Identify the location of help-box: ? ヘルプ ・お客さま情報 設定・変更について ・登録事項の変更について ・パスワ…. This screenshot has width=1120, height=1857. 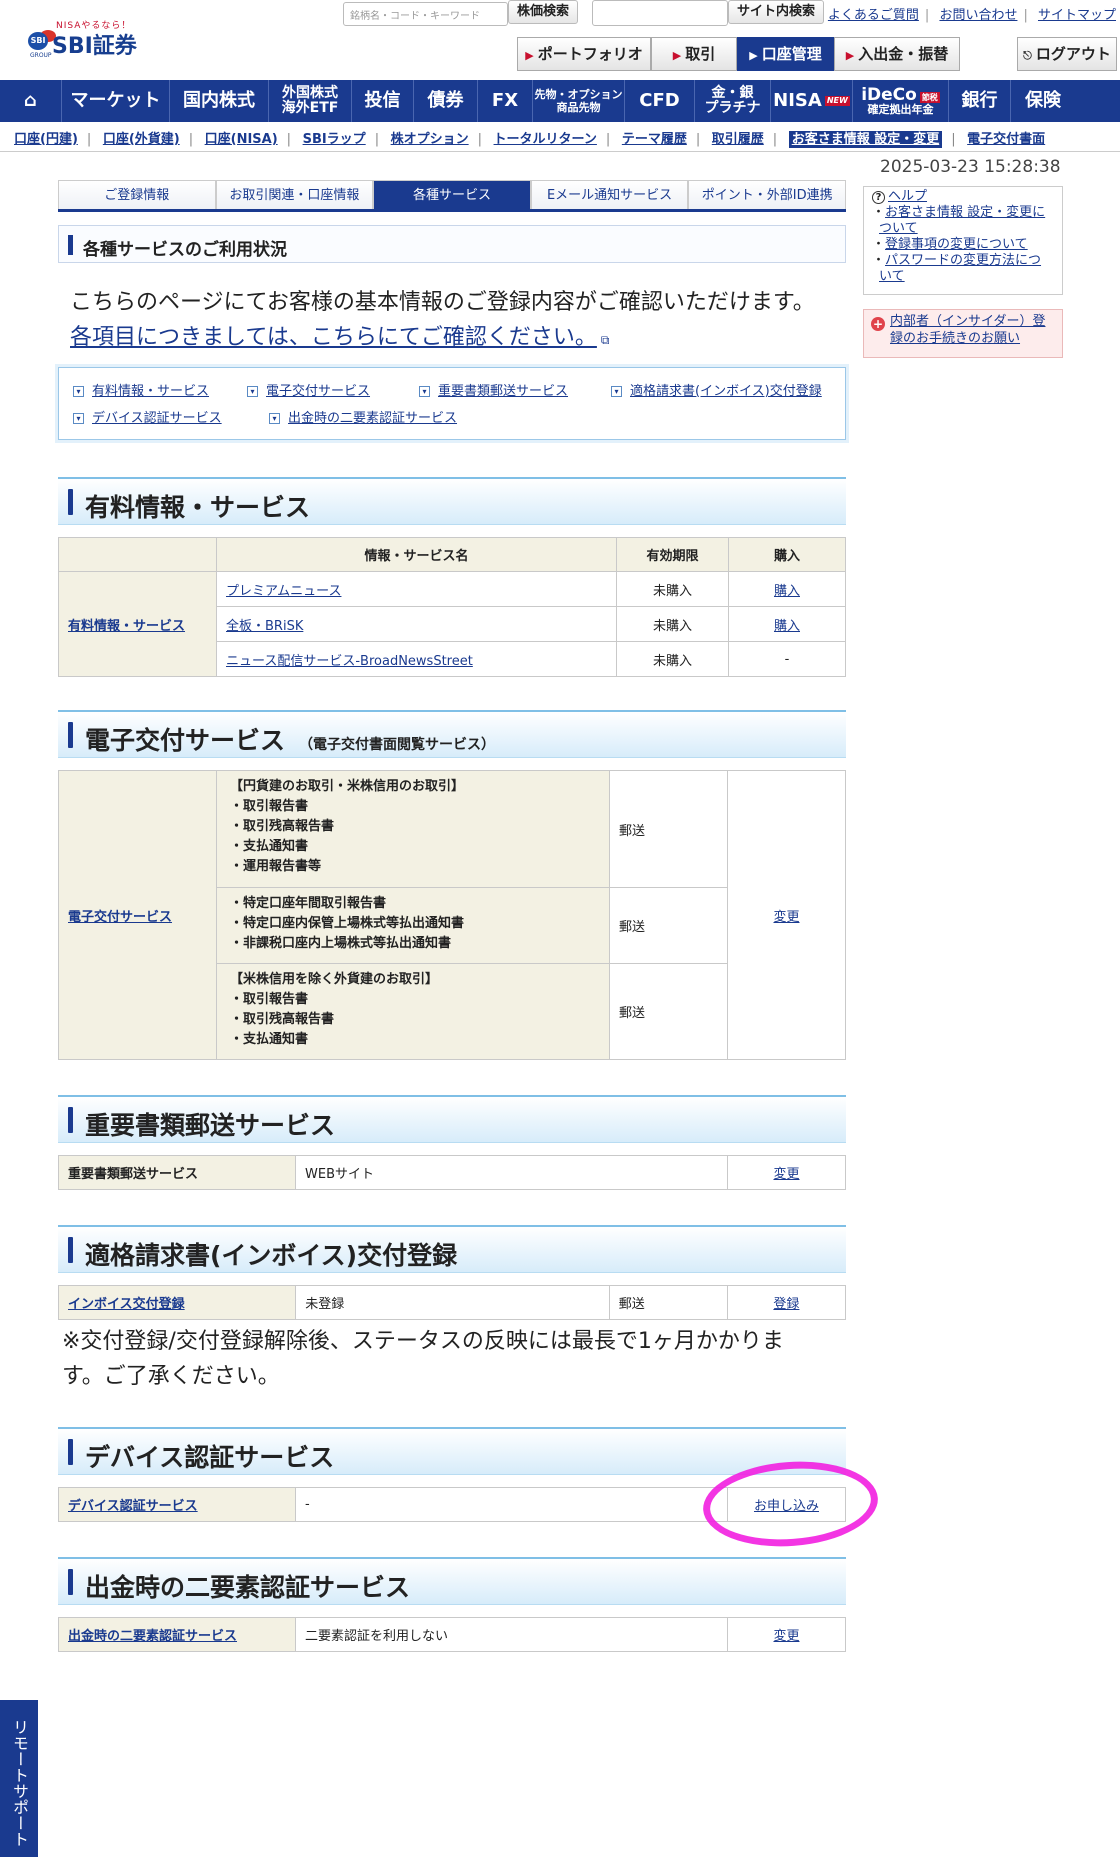
(963, 240).